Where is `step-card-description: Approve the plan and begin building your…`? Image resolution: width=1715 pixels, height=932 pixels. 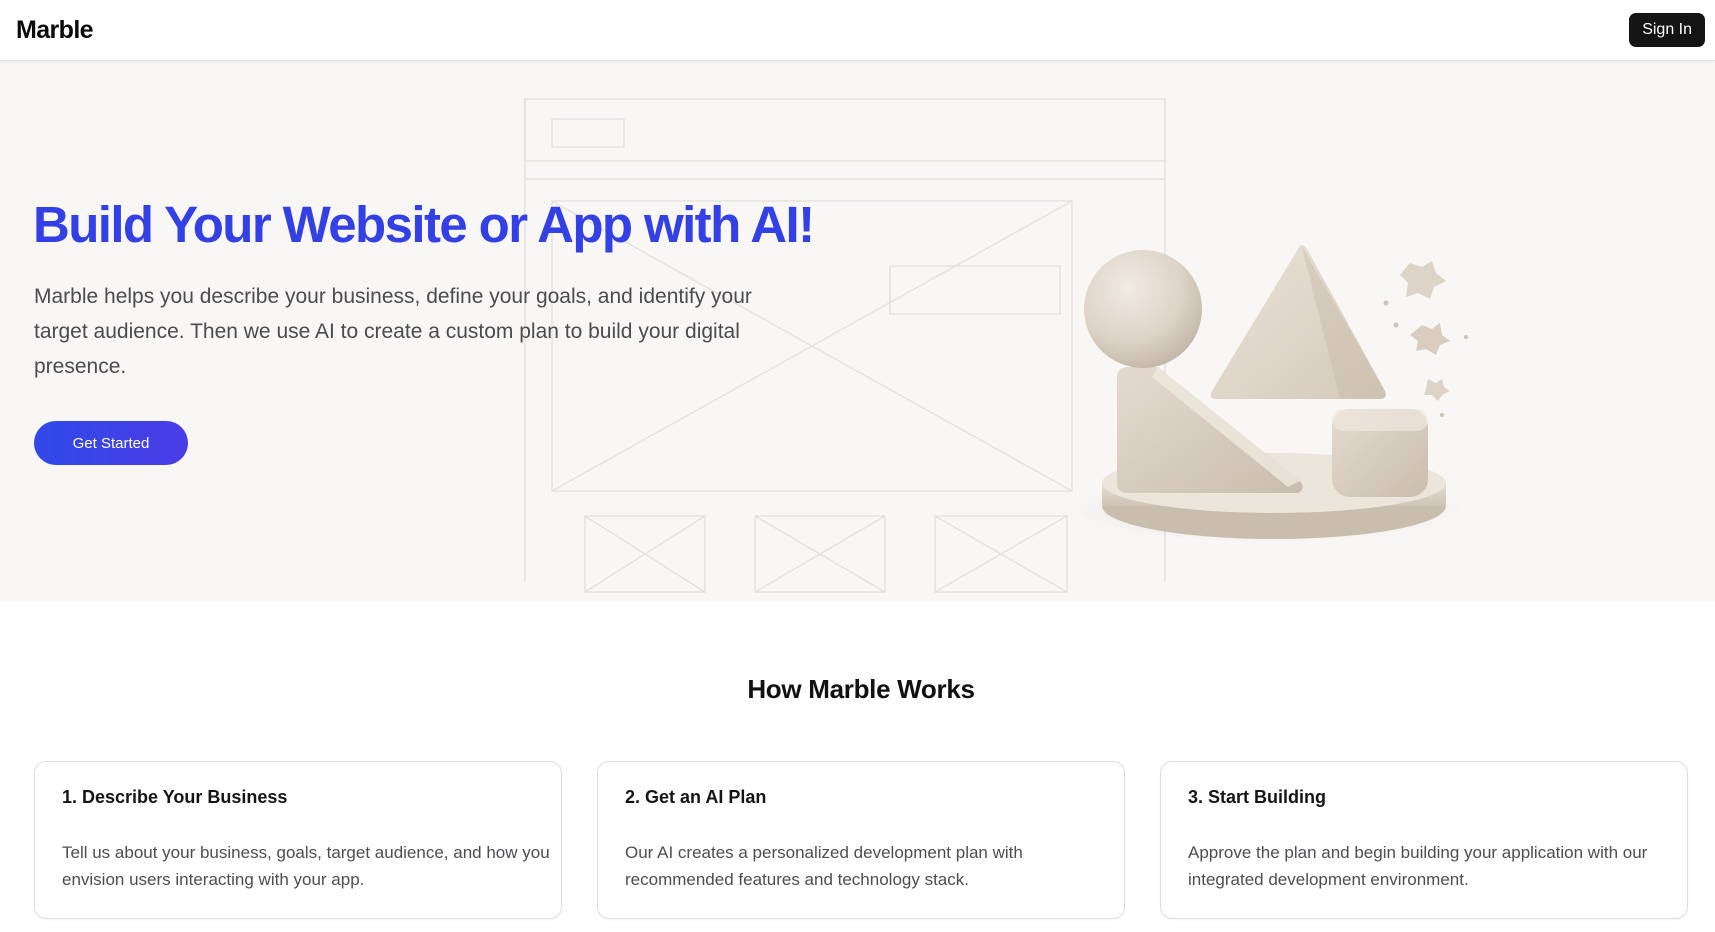
step-card-description: Approve the plan and begin building your… is located at coordinates (1418, 866).